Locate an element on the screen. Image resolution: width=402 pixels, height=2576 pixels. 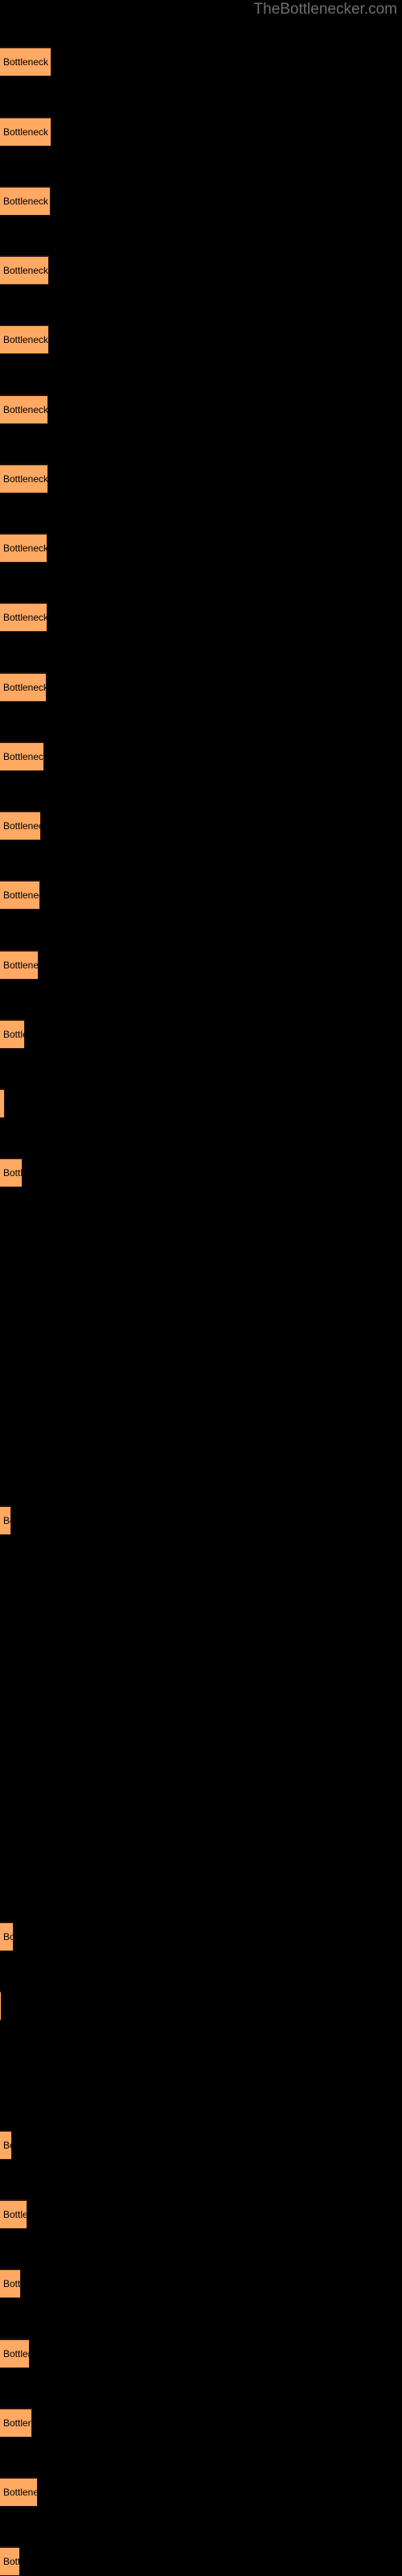
bar-32: Bottleneck result is located at coordinates (13, 2214).